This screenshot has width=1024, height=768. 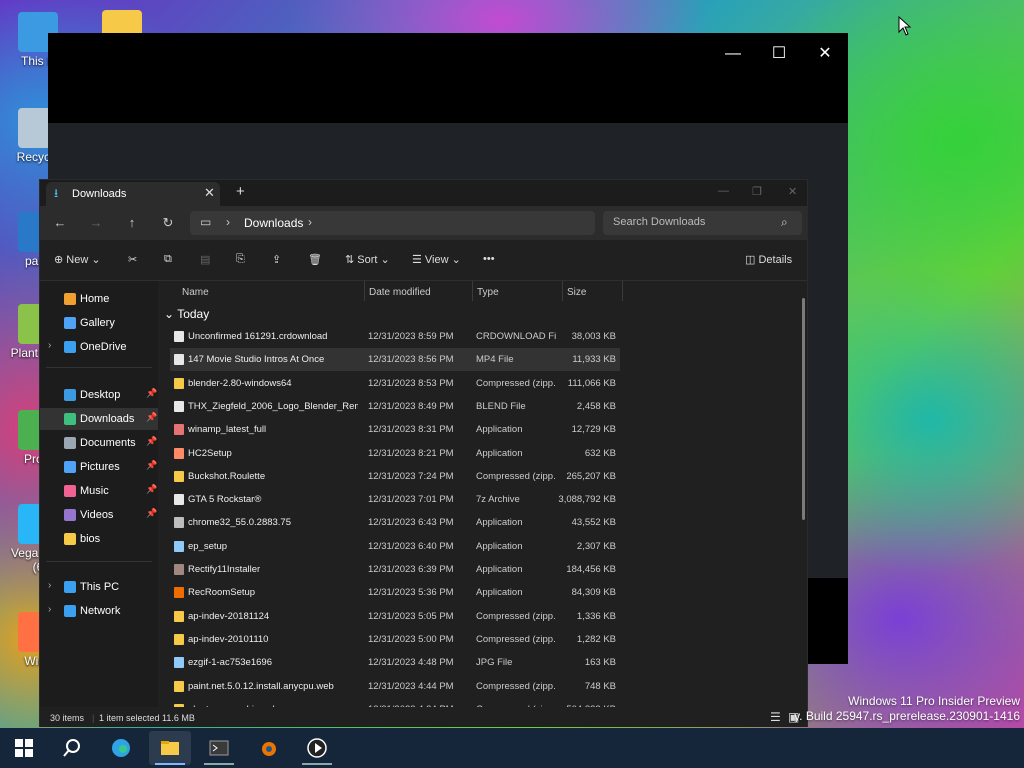 What do you see at coordinates (219, 748) in the screenshot?
I see `taskbar-terminal` at bounding box center [219, 748].